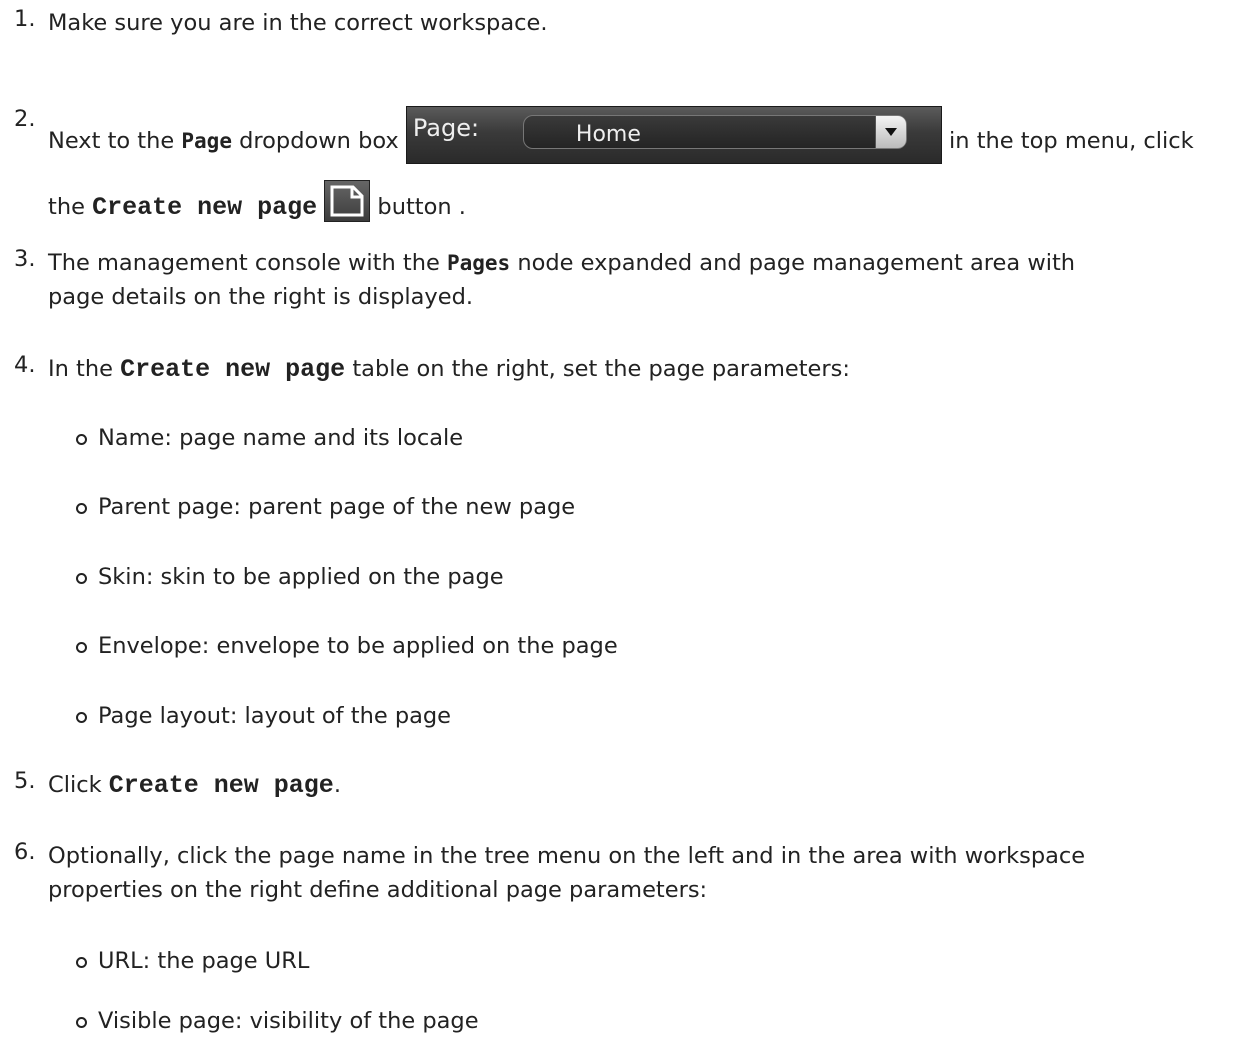  What do you see at coordinates (418, 207) in the screenshot?
I see `text-run: button .` at bounding box center [418, 207].